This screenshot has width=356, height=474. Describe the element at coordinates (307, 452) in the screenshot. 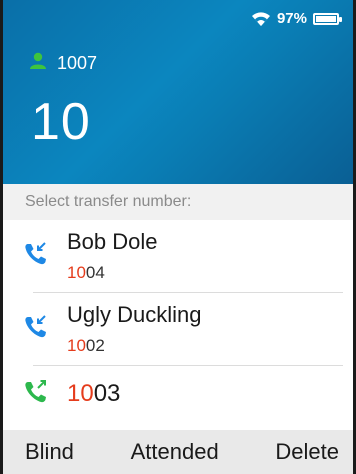

I see `delete-button: Delete` at that location.